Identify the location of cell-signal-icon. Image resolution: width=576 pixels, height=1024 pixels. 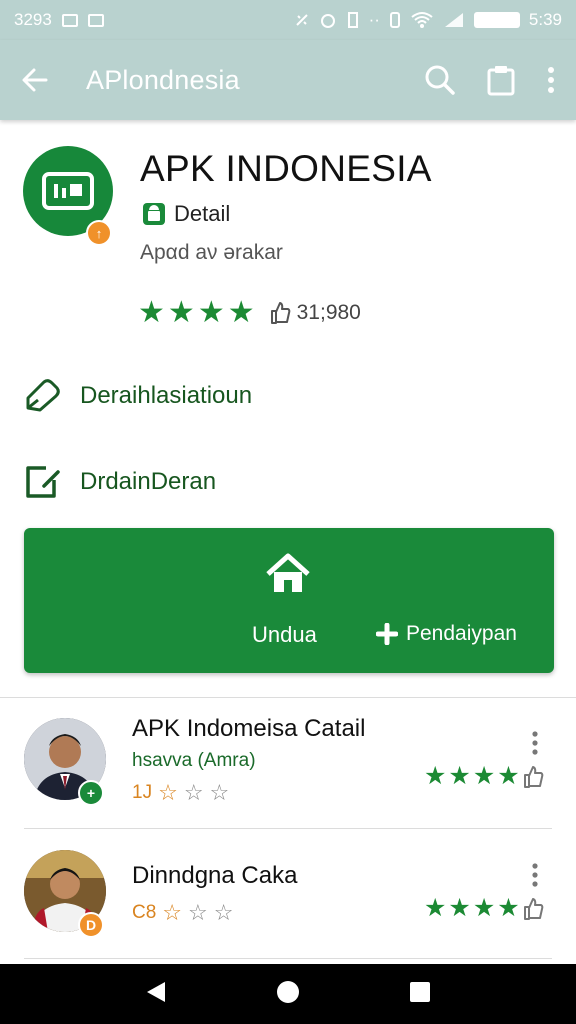
(453, 20).